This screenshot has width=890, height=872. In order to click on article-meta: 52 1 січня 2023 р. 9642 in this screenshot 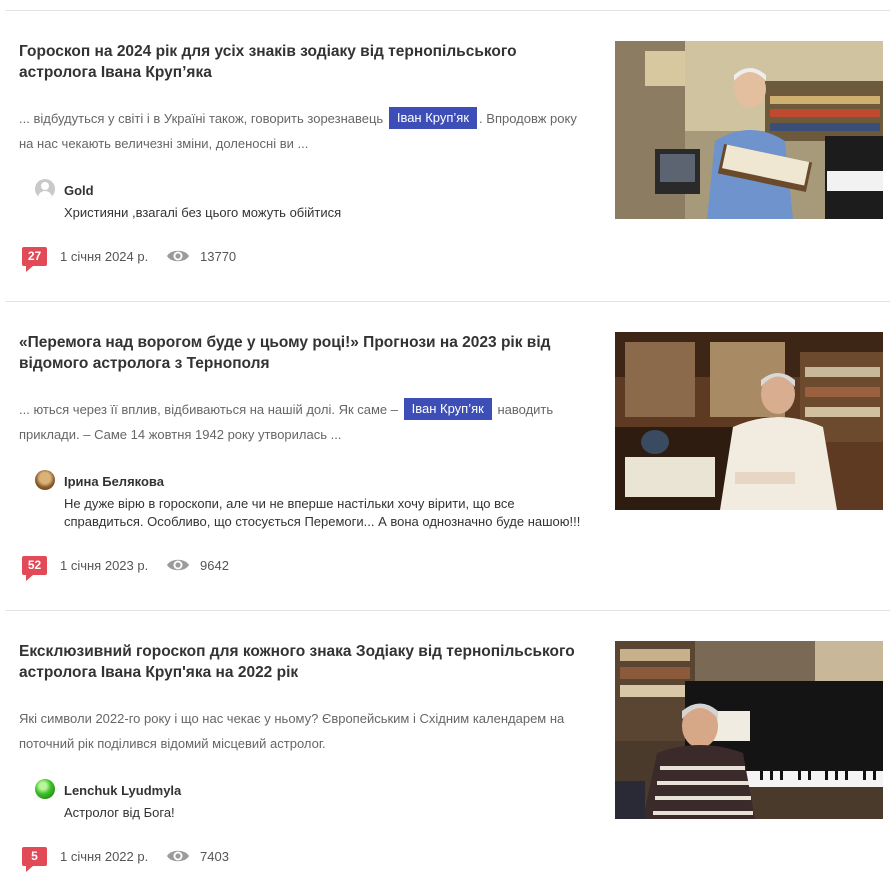, I will do `click(172, 568)`.